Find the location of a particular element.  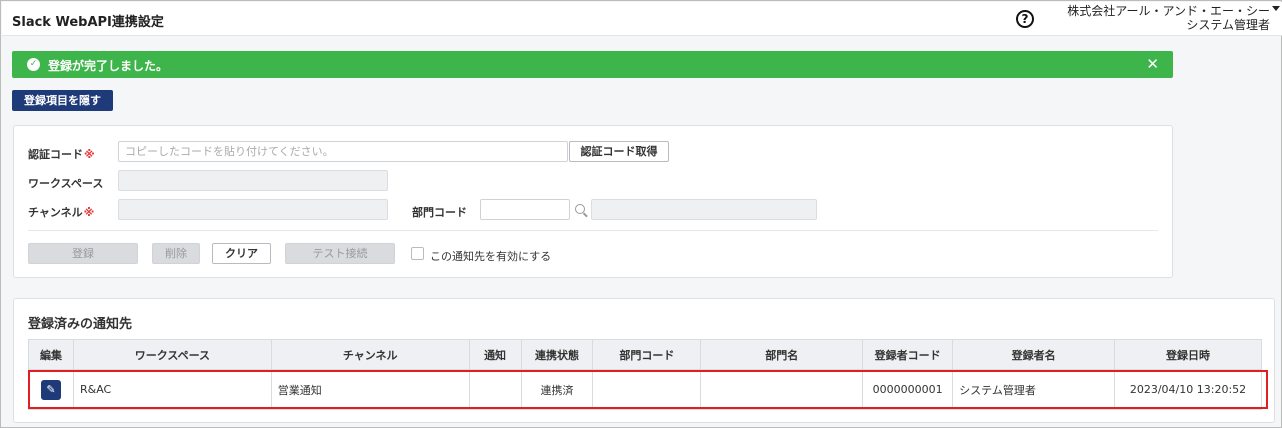

close-icon: ✕ is located at coordinates (1152, 64).